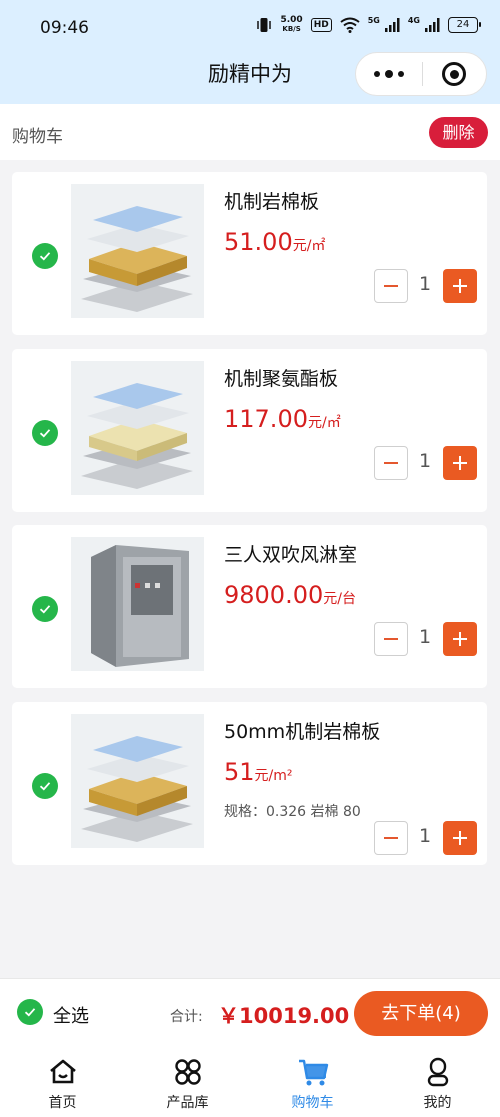 The width and height of the screenshot is (500, 1117). I want to click on tab-home: 首页, so click(62, 1082).